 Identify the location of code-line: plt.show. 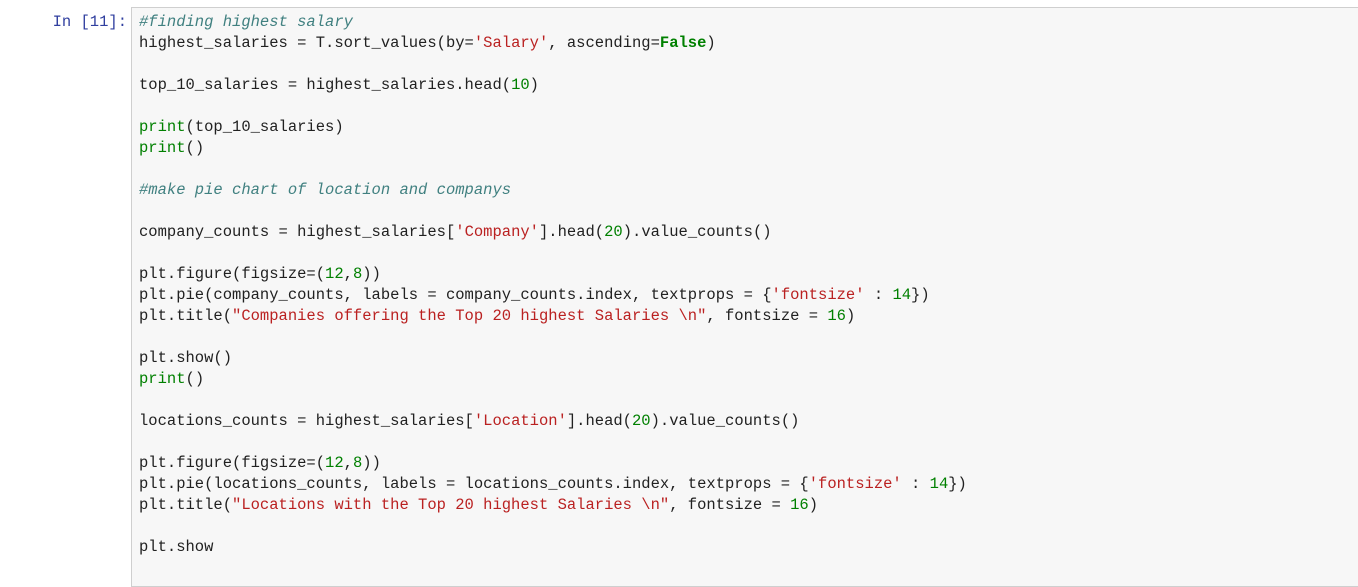
(553, 547).